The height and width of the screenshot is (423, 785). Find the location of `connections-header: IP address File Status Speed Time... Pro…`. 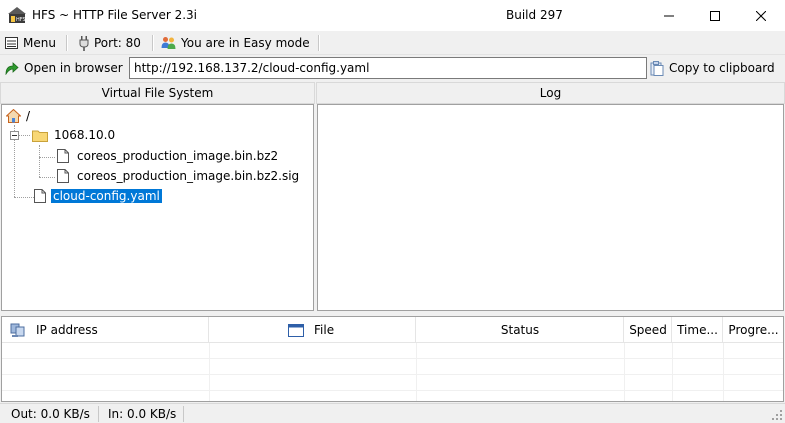

connections-header: IP address File Status Speed Time... Pro… is located at coordinates (392, 330).